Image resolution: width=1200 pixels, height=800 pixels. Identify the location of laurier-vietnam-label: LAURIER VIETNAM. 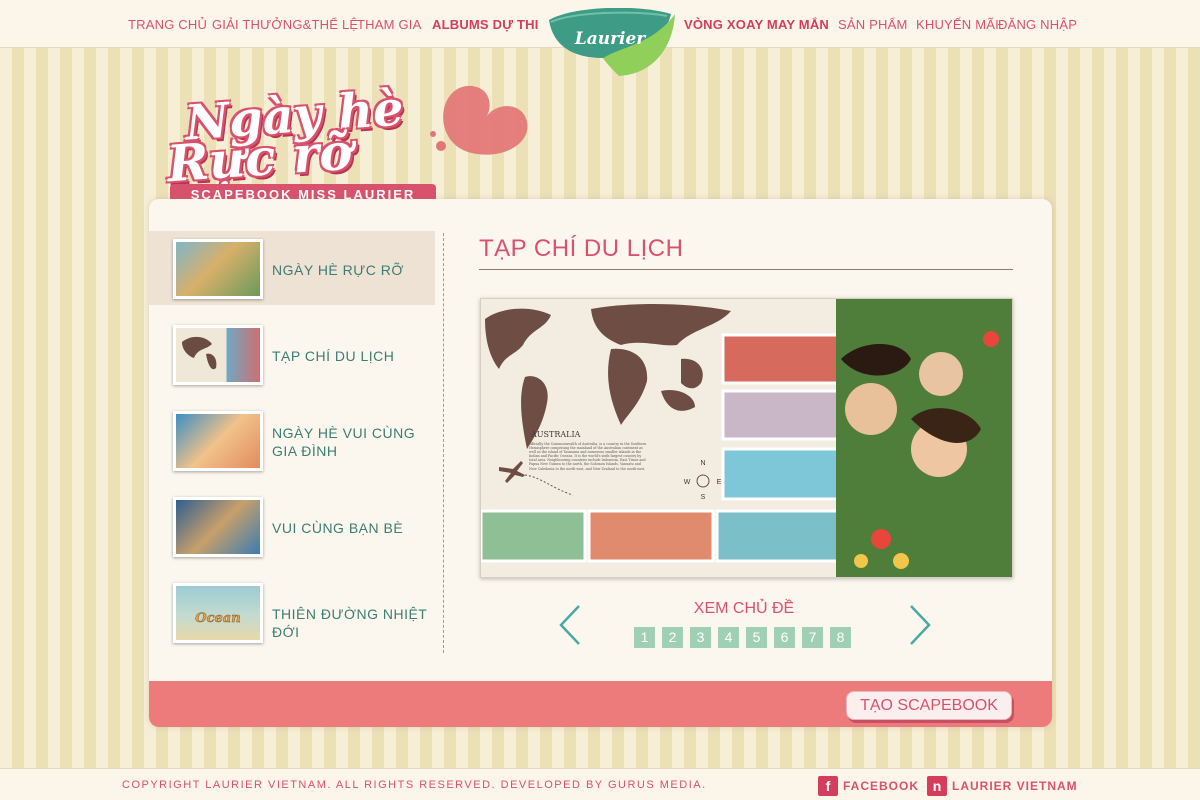
(1015, 786).